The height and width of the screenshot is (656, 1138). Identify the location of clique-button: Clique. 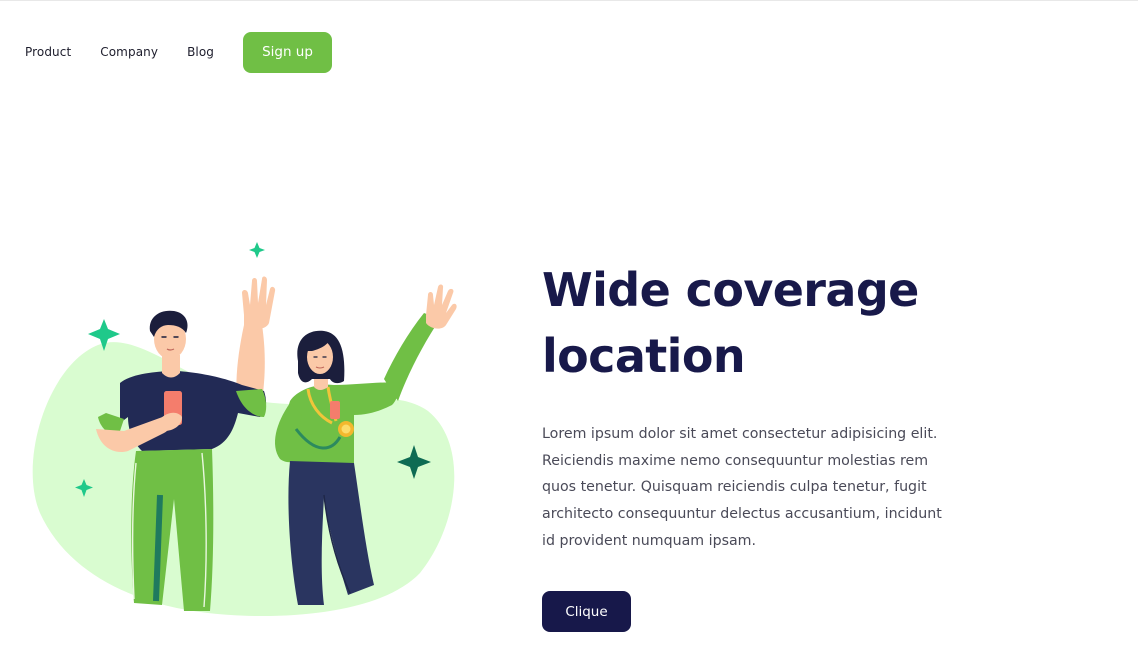
(586, 611).